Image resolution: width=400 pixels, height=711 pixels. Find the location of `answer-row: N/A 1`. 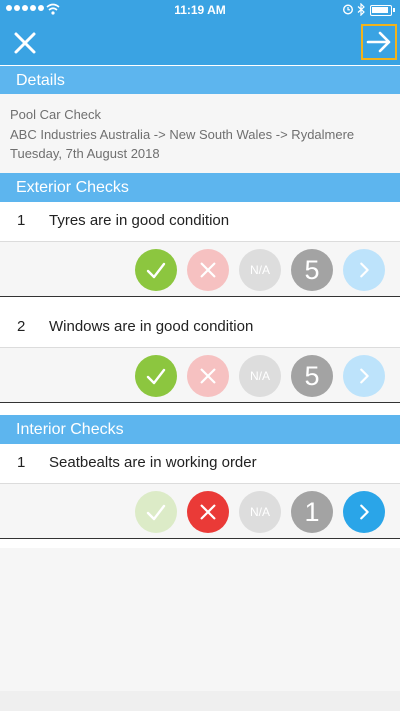

answer-row: N/A 1 is located at coordinates (200, 511).